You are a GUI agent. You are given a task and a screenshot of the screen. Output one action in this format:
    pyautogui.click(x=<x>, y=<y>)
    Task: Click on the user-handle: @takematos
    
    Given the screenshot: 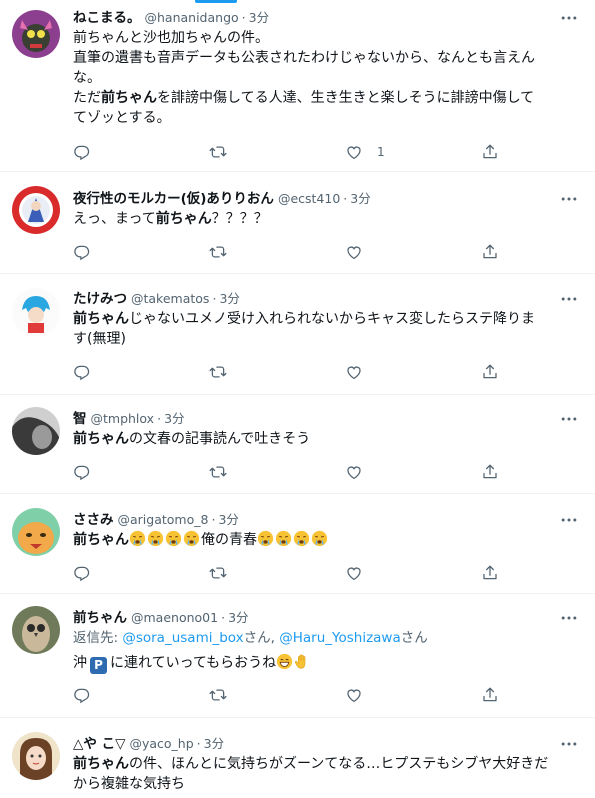 What is the action you would take?
    pyautogui.click(x=170, y=299)
    